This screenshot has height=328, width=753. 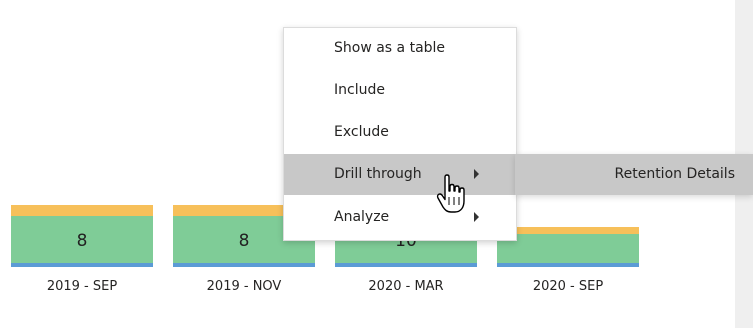 I want to click on x-tick-label: 2019 - SEP, so click(x=82, y=286).